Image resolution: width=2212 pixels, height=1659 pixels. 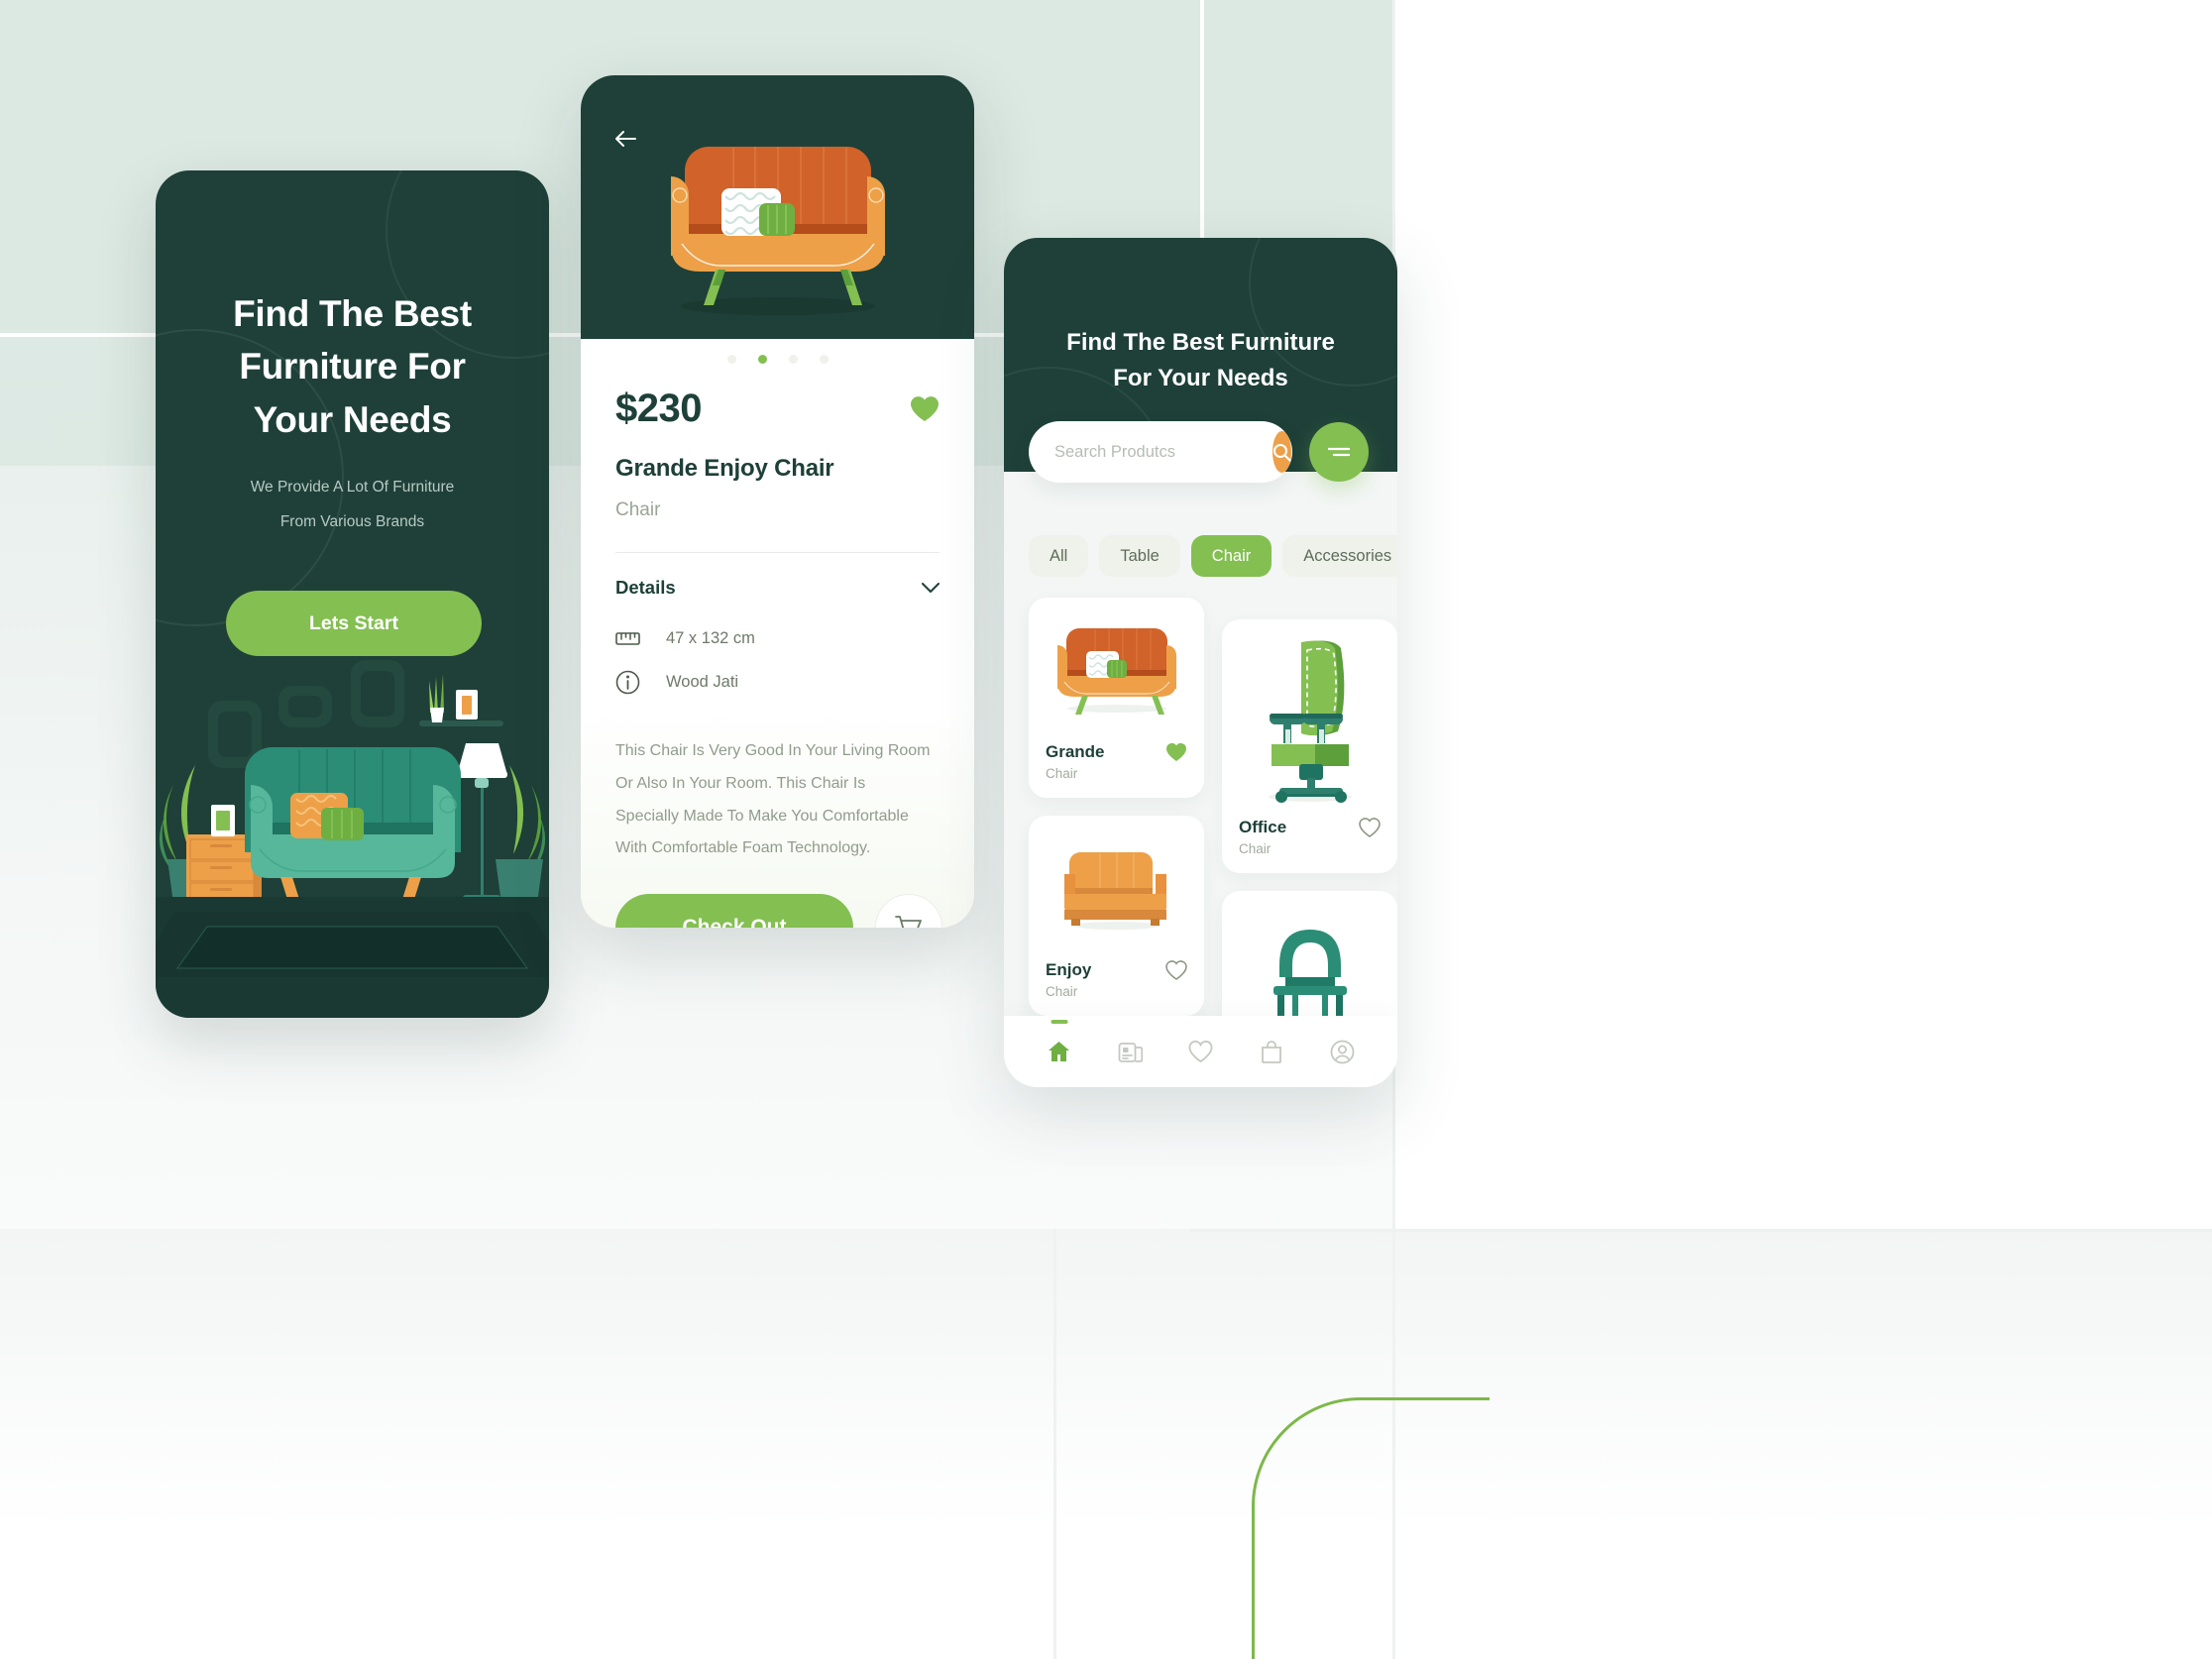 I want to click on sofa-orange-illustration, so click(x=1116, y=671).